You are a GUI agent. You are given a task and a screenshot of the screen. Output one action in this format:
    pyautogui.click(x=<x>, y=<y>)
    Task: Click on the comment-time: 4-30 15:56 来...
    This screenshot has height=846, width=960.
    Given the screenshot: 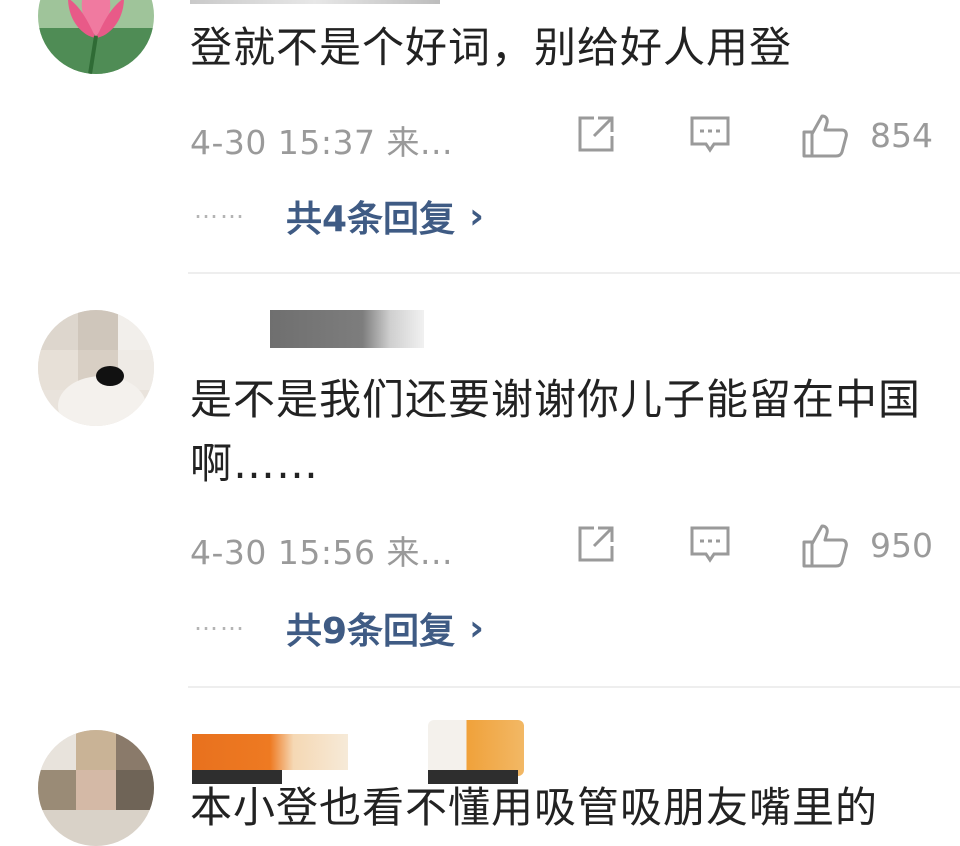 What is the action you would take?
    pyautogui.click(x=321, y=552)
    